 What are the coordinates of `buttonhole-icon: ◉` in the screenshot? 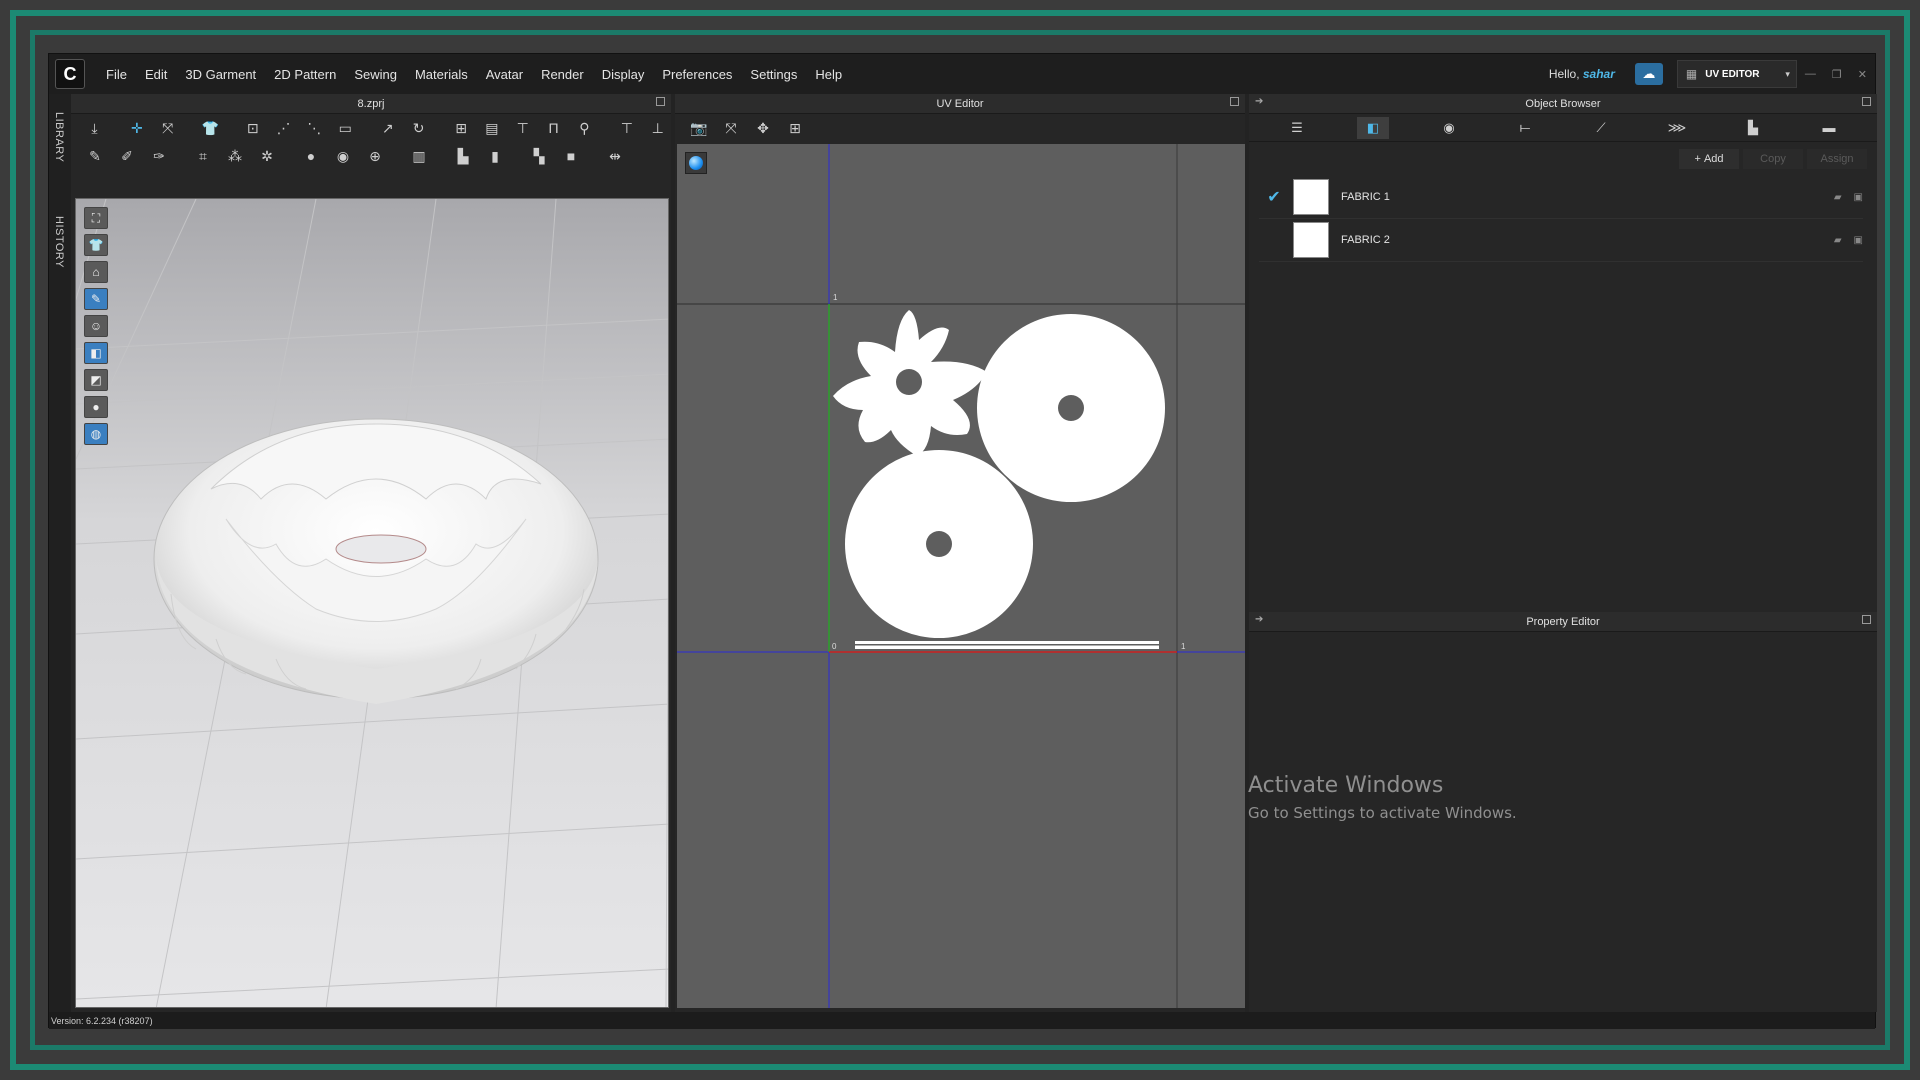 It's located at (343, 156).